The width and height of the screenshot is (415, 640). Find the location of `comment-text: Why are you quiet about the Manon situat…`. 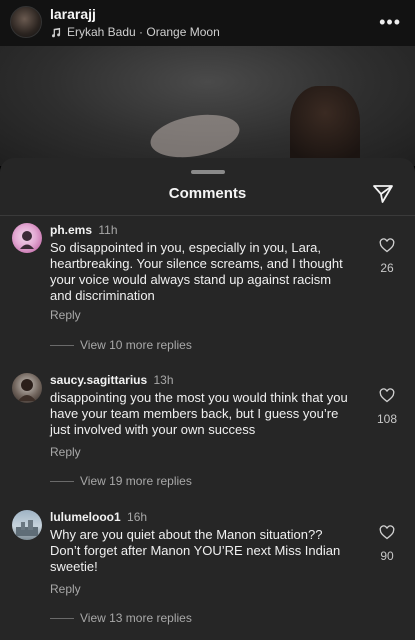

comment-text: Why are you quiet about the Manon situat… is located at coordinates (195, 550).